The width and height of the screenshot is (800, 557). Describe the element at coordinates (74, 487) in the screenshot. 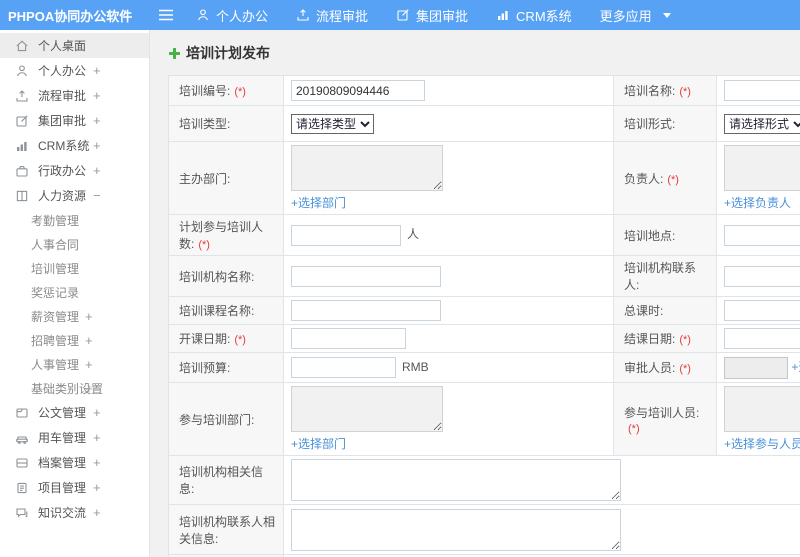

I see `sidebar-item-project: 项目管理 +` at that location.